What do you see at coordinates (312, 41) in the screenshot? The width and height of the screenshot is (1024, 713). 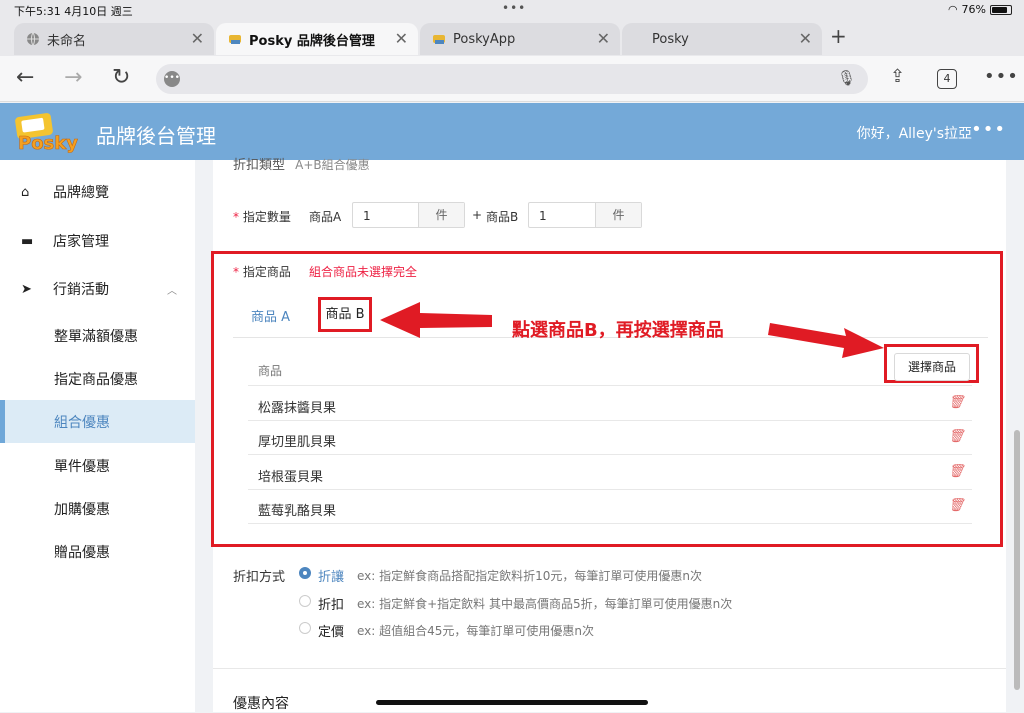 I see `tab-label: Posky 品牌後台管理` at bounding box center [312, 41].